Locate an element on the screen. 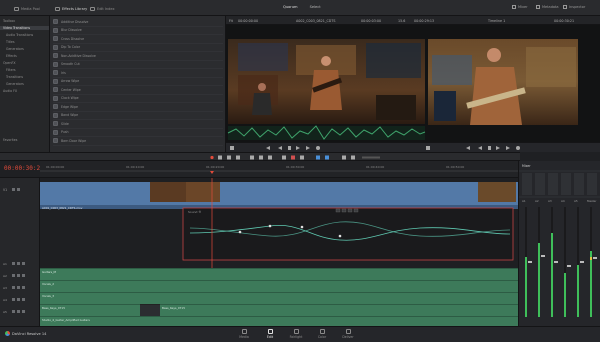 The width and height of the screenshot is (600, 342). page-fairlight-button: Fairlight is located at coordinates (296, 335).